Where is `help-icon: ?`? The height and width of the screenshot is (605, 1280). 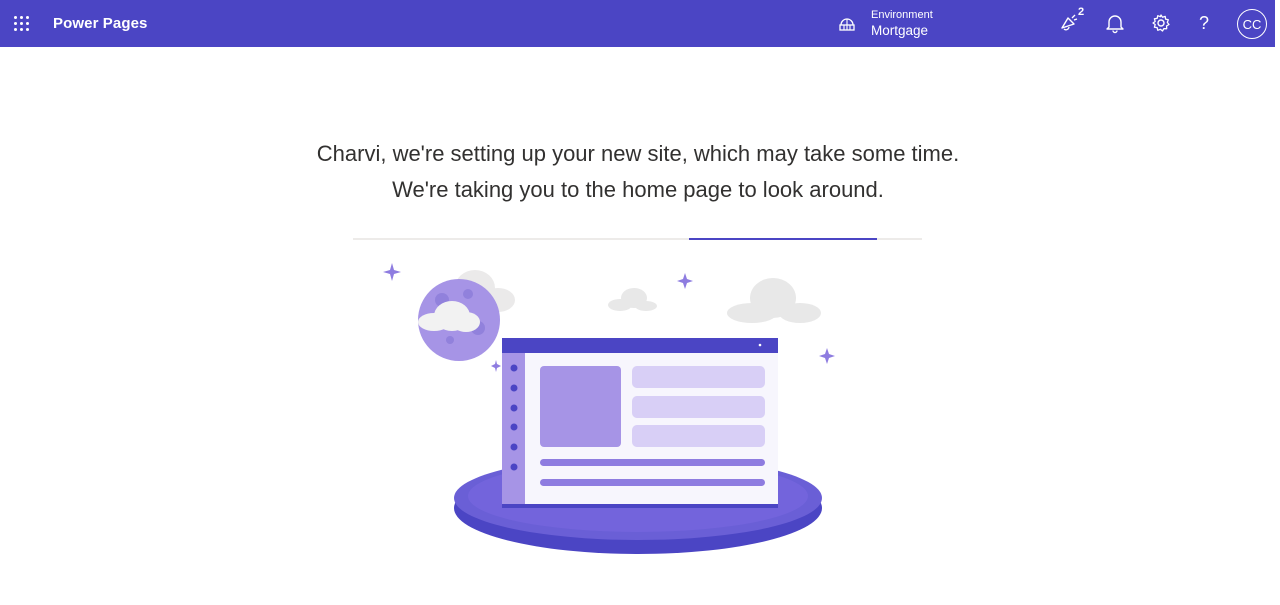 help-icon: ? is located at coordinates (1204, 23).